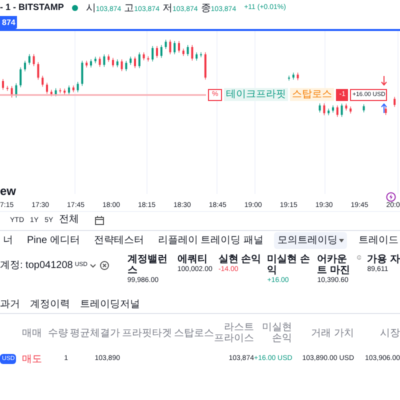 The width and height of the screenshot is (400, 400). Describe the element at coordinates (289, 265) in the screenshot. I see `metric-label: 미실현 손익` at that location.